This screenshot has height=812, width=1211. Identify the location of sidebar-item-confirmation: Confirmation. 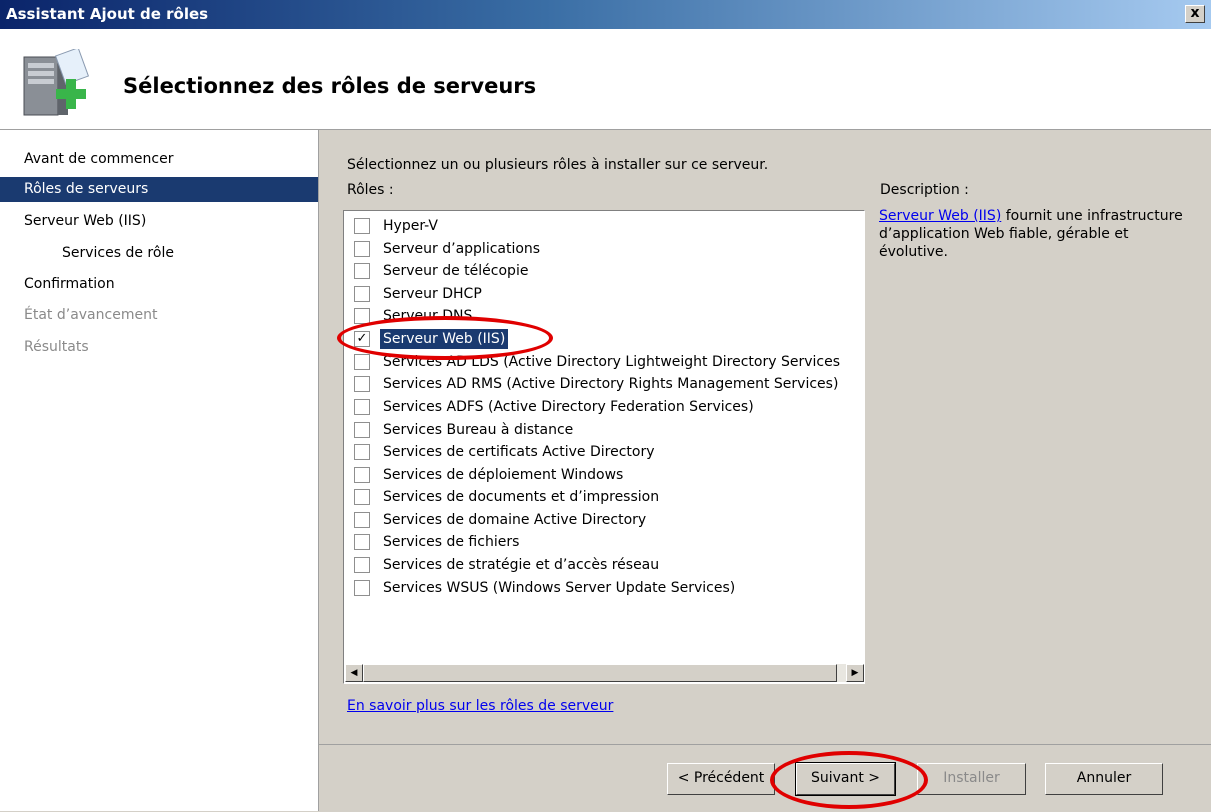
(159, 284).